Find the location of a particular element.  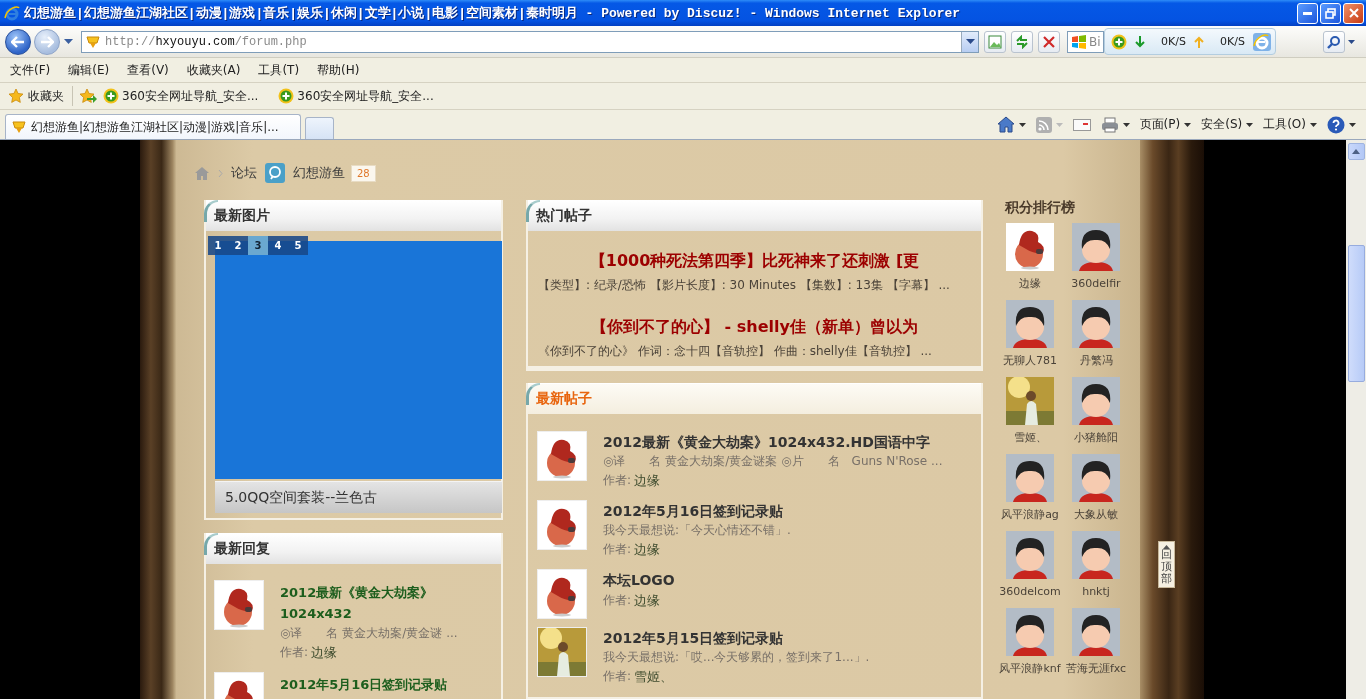

menu-item: 编辑(E) is located at coordinates (89, 70).